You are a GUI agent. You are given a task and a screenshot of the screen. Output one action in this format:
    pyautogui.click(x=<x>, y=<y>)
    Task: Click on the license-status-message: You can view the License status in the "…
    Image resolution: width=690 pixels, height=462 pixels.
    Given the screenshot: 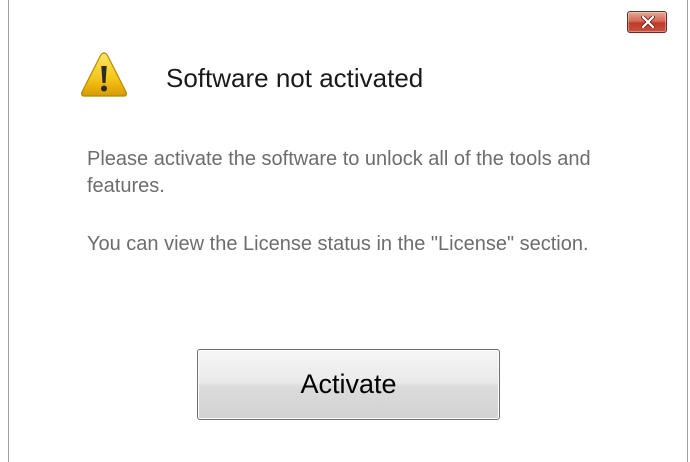 What is the action you would take?
    pyautogui.click(x=338, y=244)
    